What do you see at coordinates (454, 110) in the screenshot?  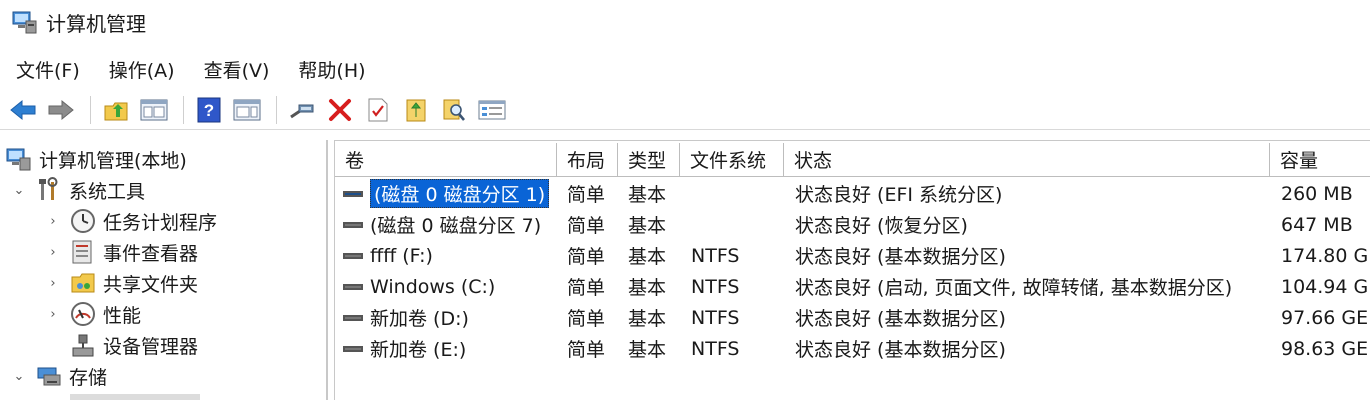 I see `search-button` at bounding box center [454, 110].